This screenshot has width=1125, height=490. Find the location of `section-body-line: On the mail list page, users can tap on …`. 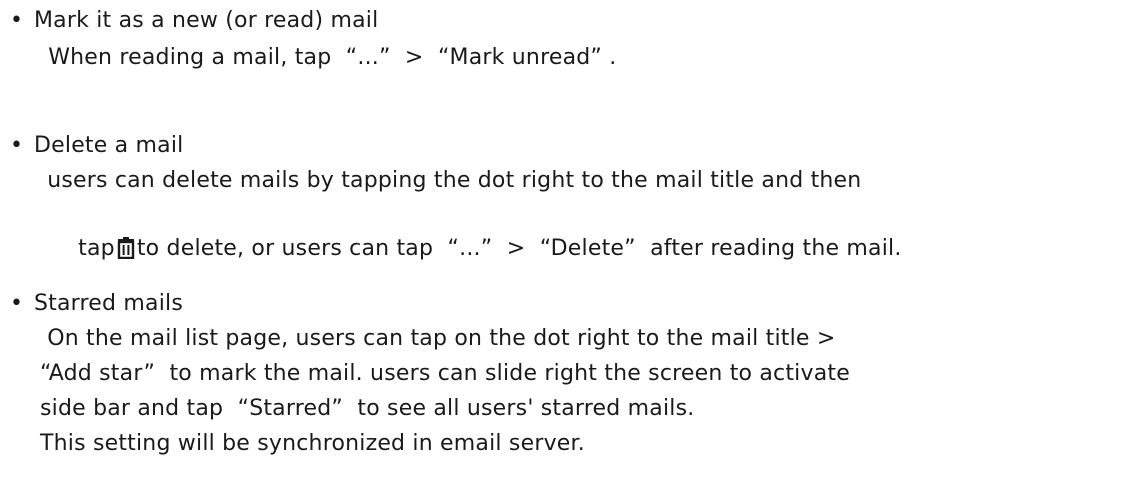

section-body-line: On the mail list page, users can tap on … is located at coordinates (438, 338).